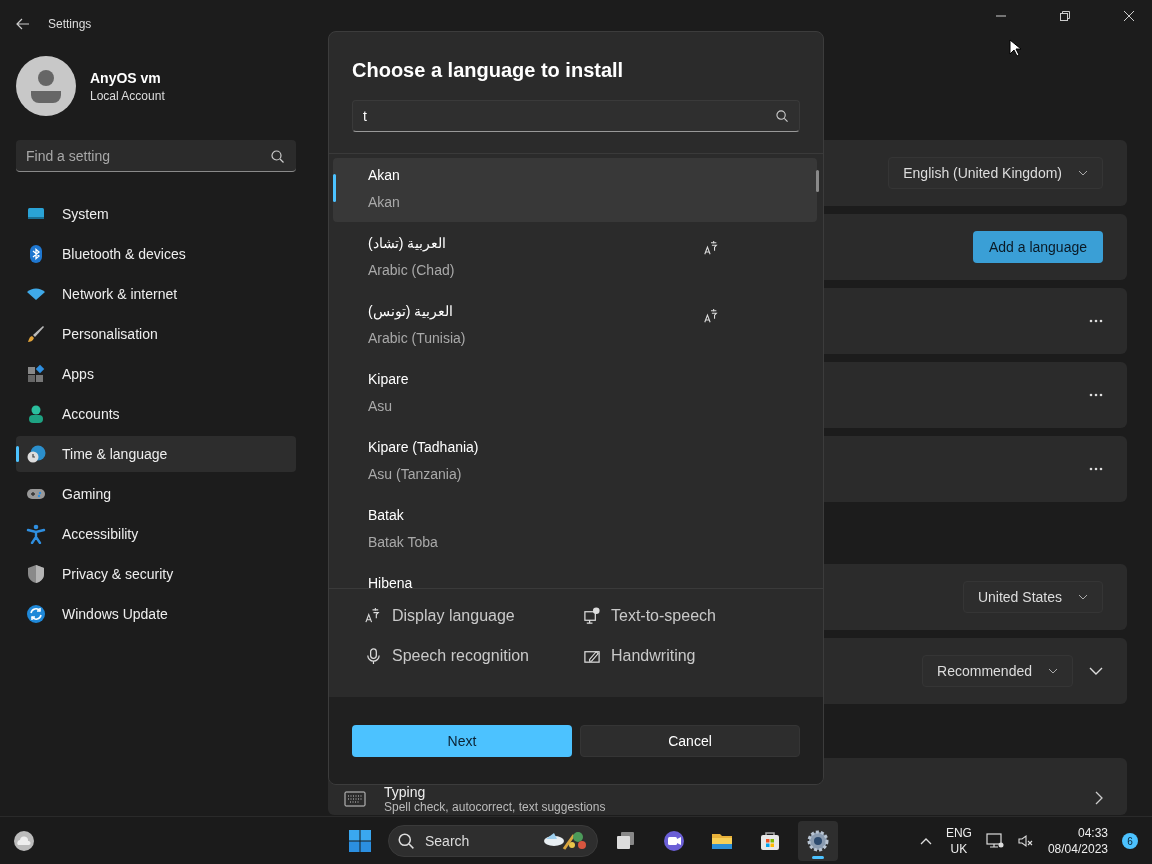 The height and width of the screenshot is (864, 1152). Describe the element at coordinates (408, 243) in the screenshot. I see `language-name: العربية (تشاد)` at that location.